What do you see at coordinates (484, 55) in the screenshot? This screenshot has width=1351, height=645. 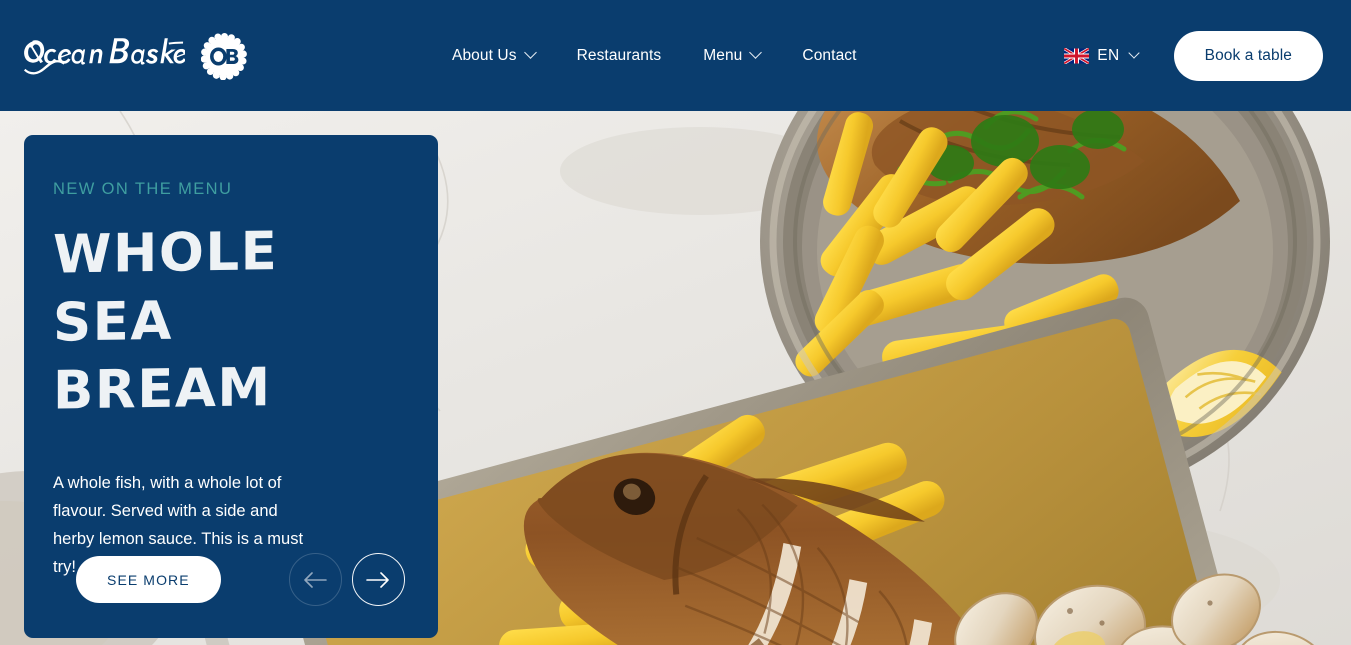 I see `nav-item-label: About Us` at bounding box center [484, 55].